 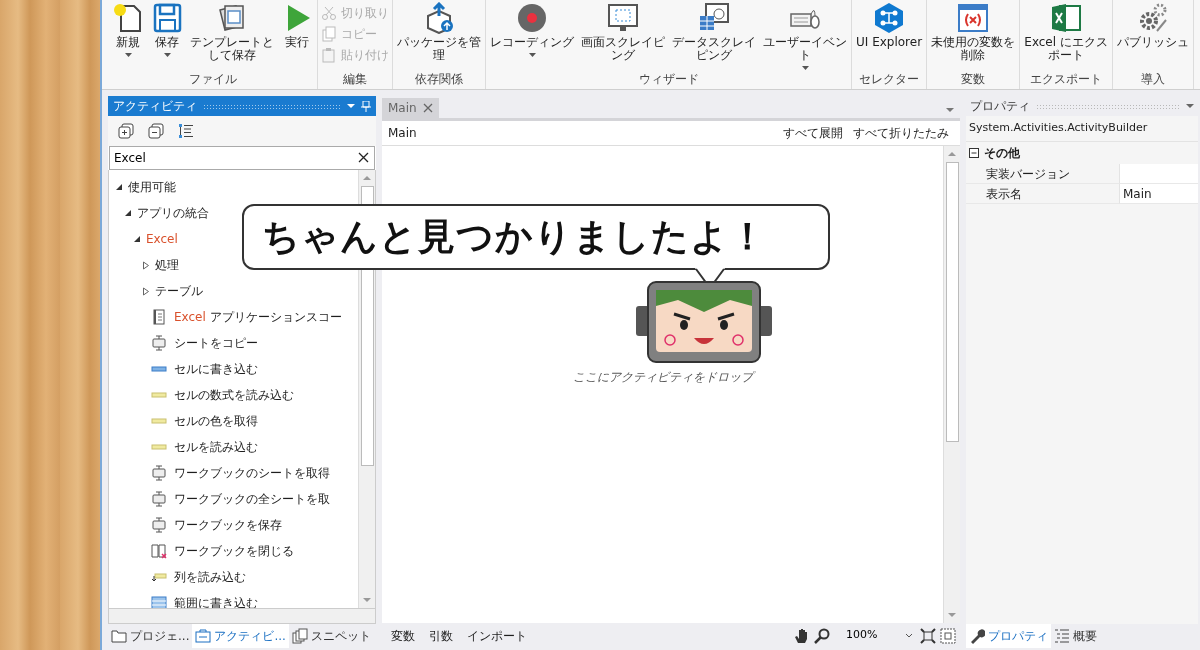 I want to click on search-icon, so click(x=822, y=635).